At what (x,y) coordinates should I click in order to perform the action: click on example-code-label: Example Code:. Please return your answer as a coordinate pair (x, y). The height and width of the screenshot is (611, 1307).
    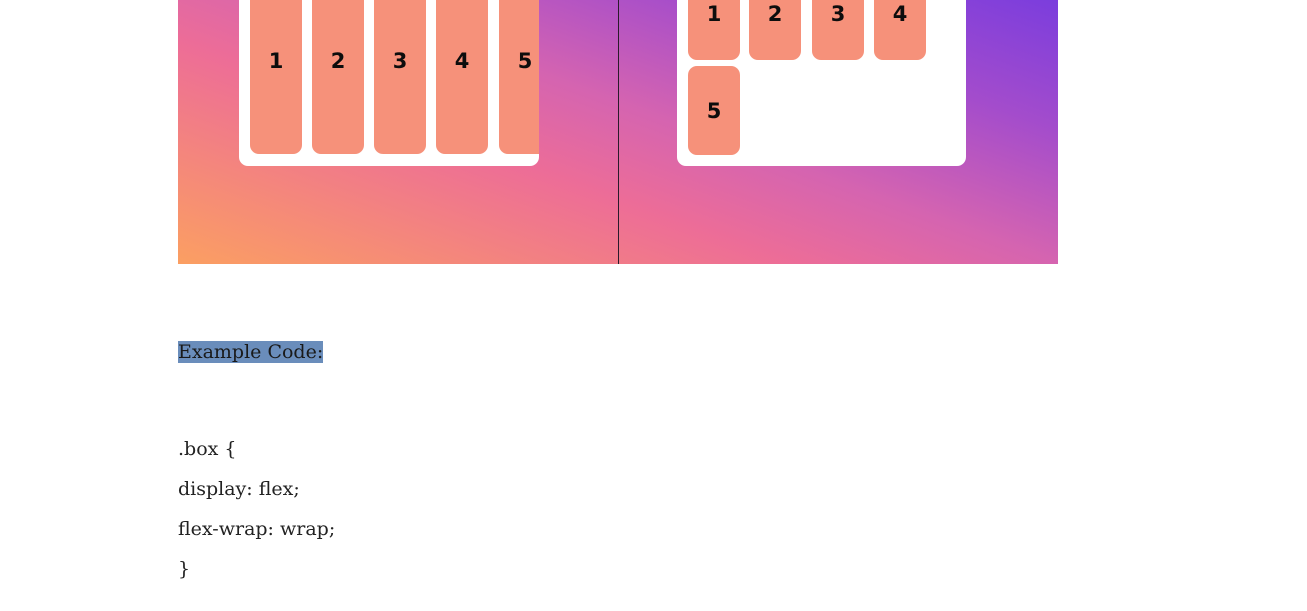
    Looking at the image, I should click on (251, 352).